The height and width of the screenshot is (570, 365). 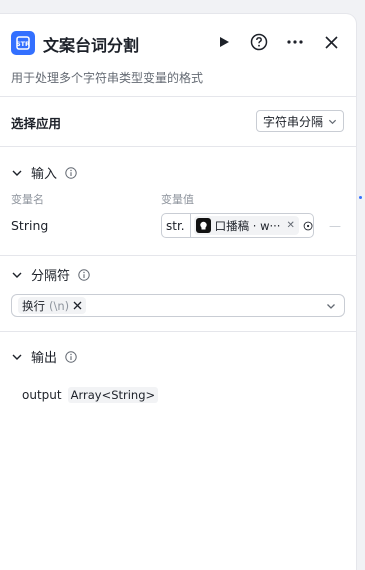 What do you see at coordinates (308, 226) in the screenshot?
I see `variable-picker-icon` at bounding box center [308, 226].